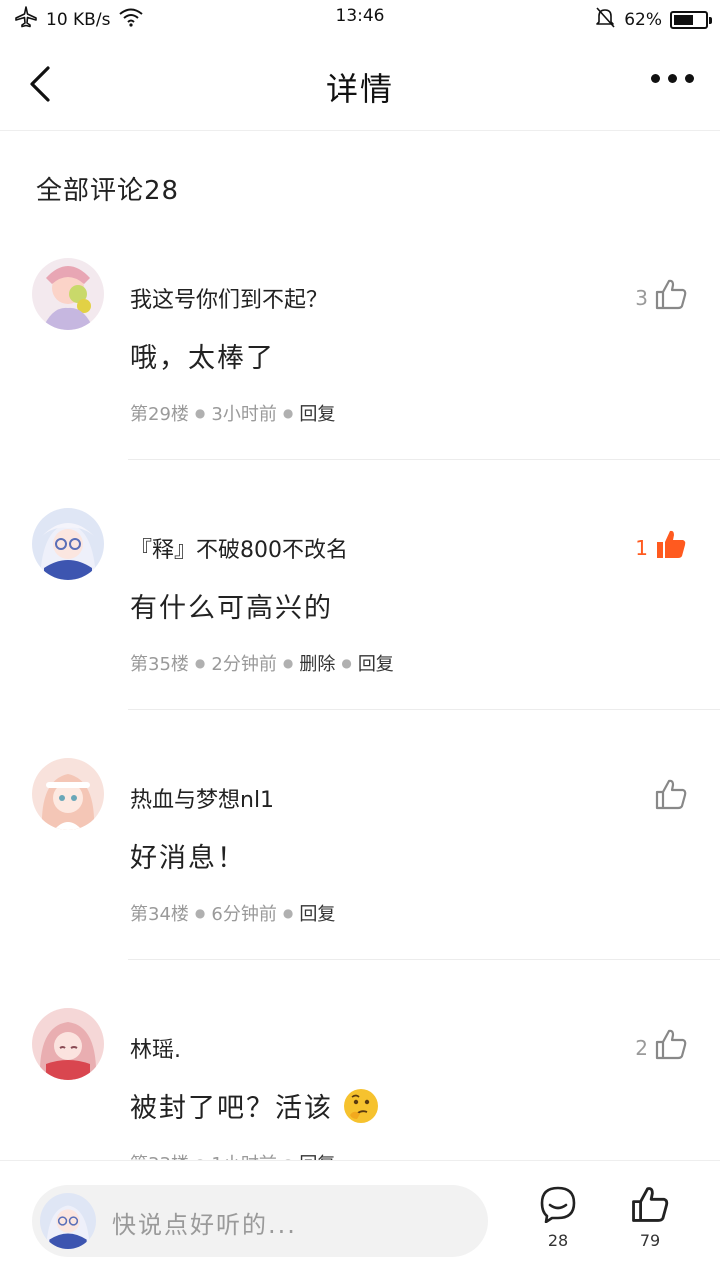  What do you see at coordinates (641, 548) in the screenshot?
I see `like-count: 1` at bounding box center [641, 548].